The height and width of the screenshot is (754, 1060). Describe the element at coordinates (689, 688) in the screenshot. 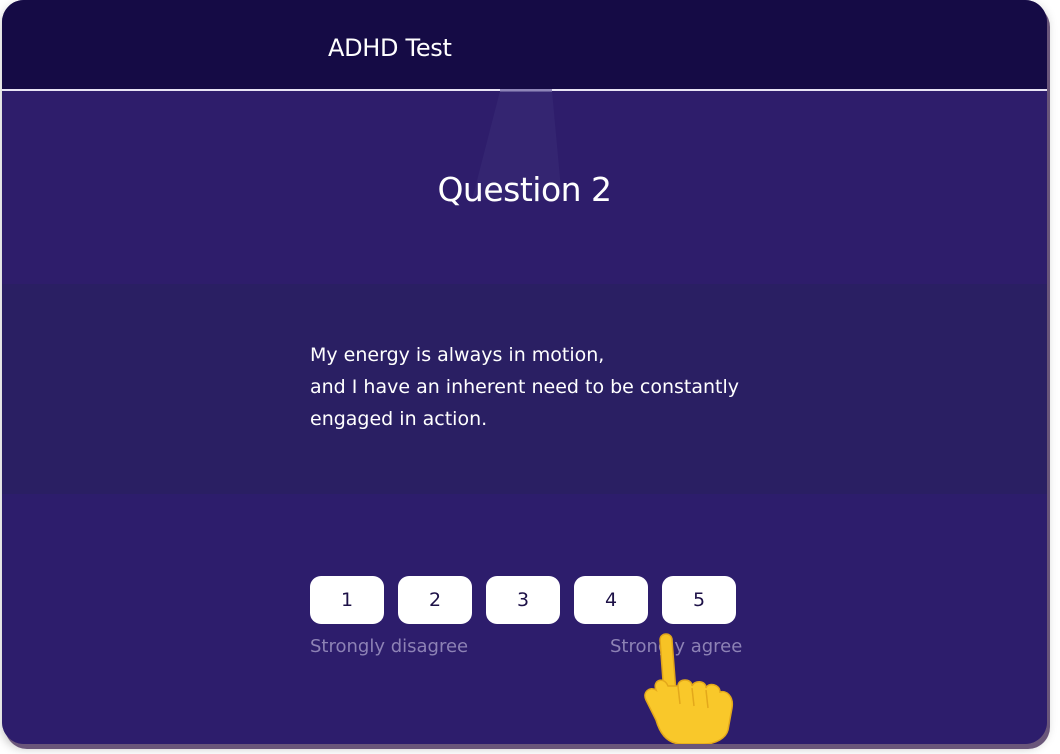

I see `pointing-hand-icon` at that location.